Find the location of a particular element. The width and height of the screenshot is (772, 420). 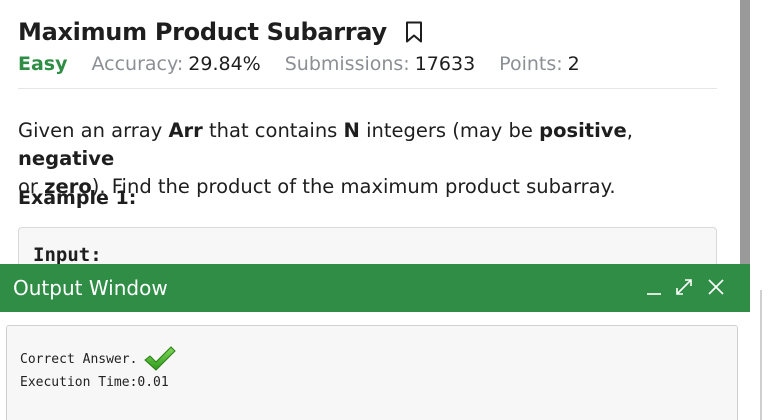

execution-line: Execution Time:0.01 is located at coordinates (94, 382).